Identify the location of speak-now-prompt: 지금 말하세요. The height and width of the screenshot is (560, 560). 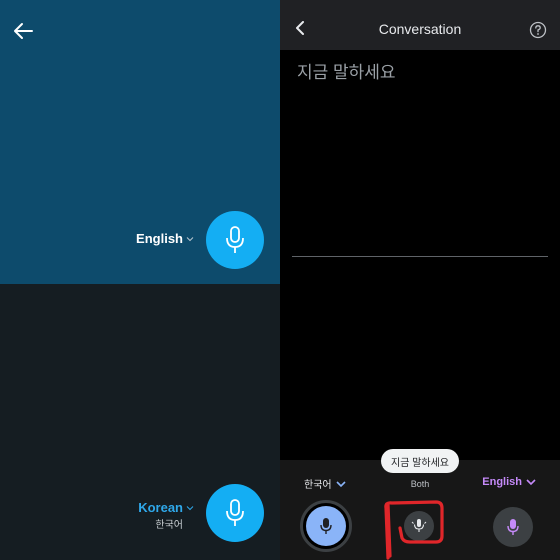
(346, 72).